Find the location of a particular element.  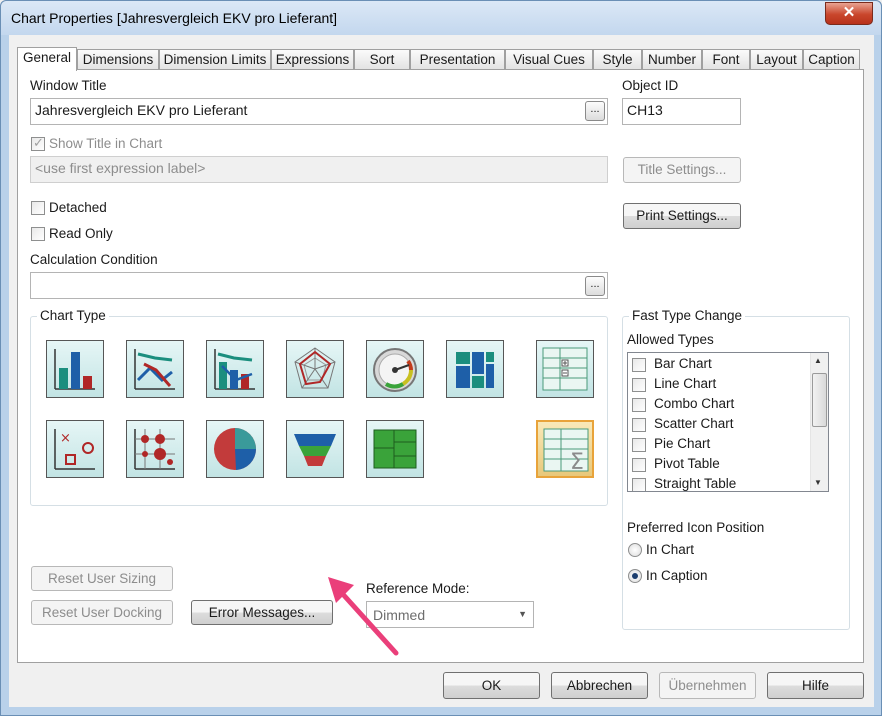

cancel-button: Abbrechen is located at coordinates (599, 685).